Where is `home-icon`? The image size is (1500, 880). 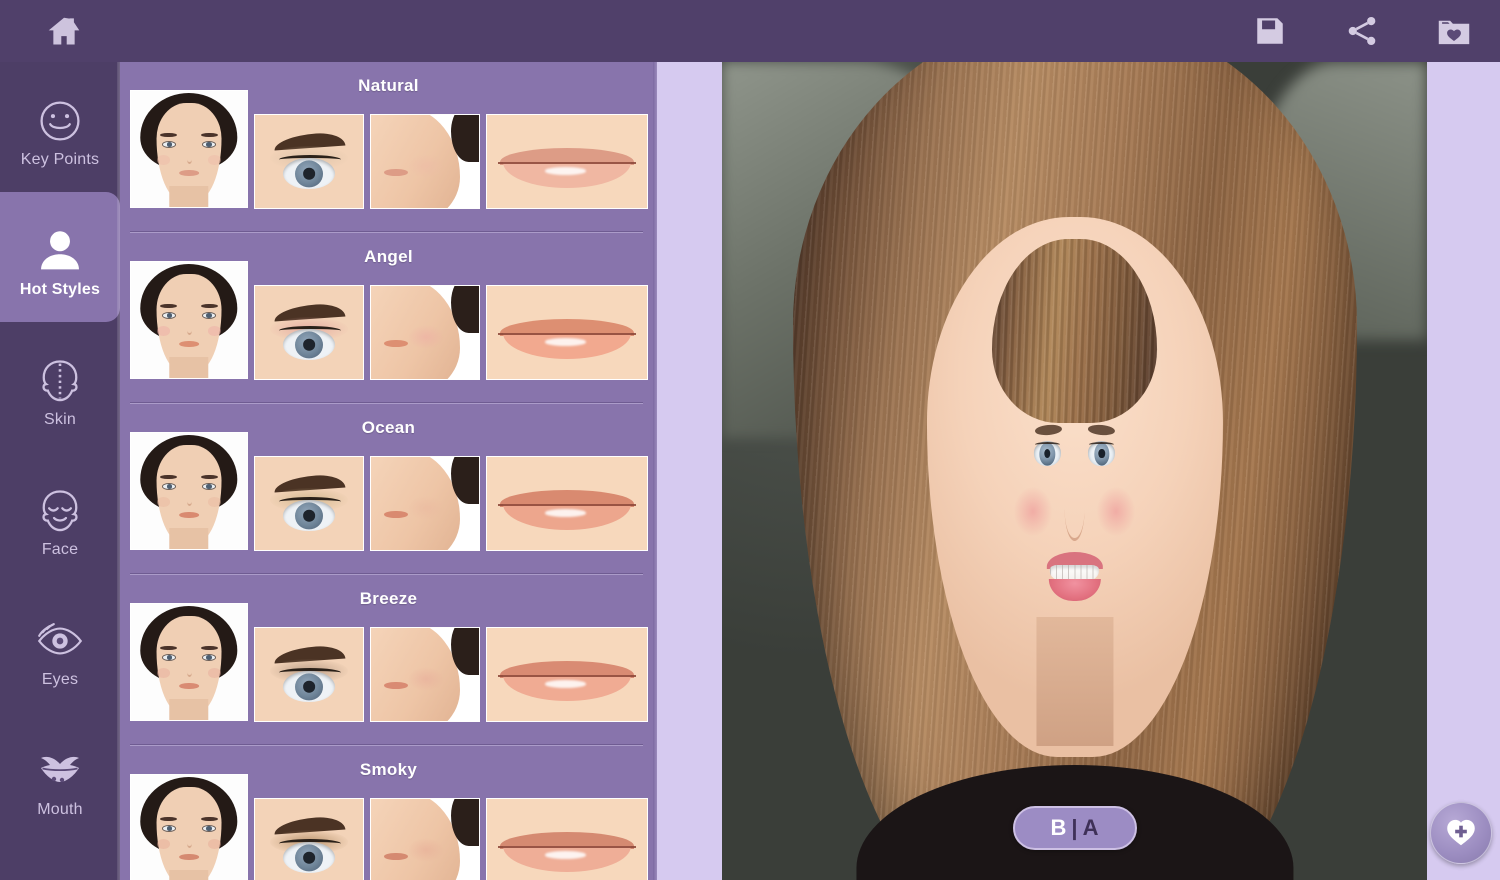
home-icon is located at coordinates (64, 31).